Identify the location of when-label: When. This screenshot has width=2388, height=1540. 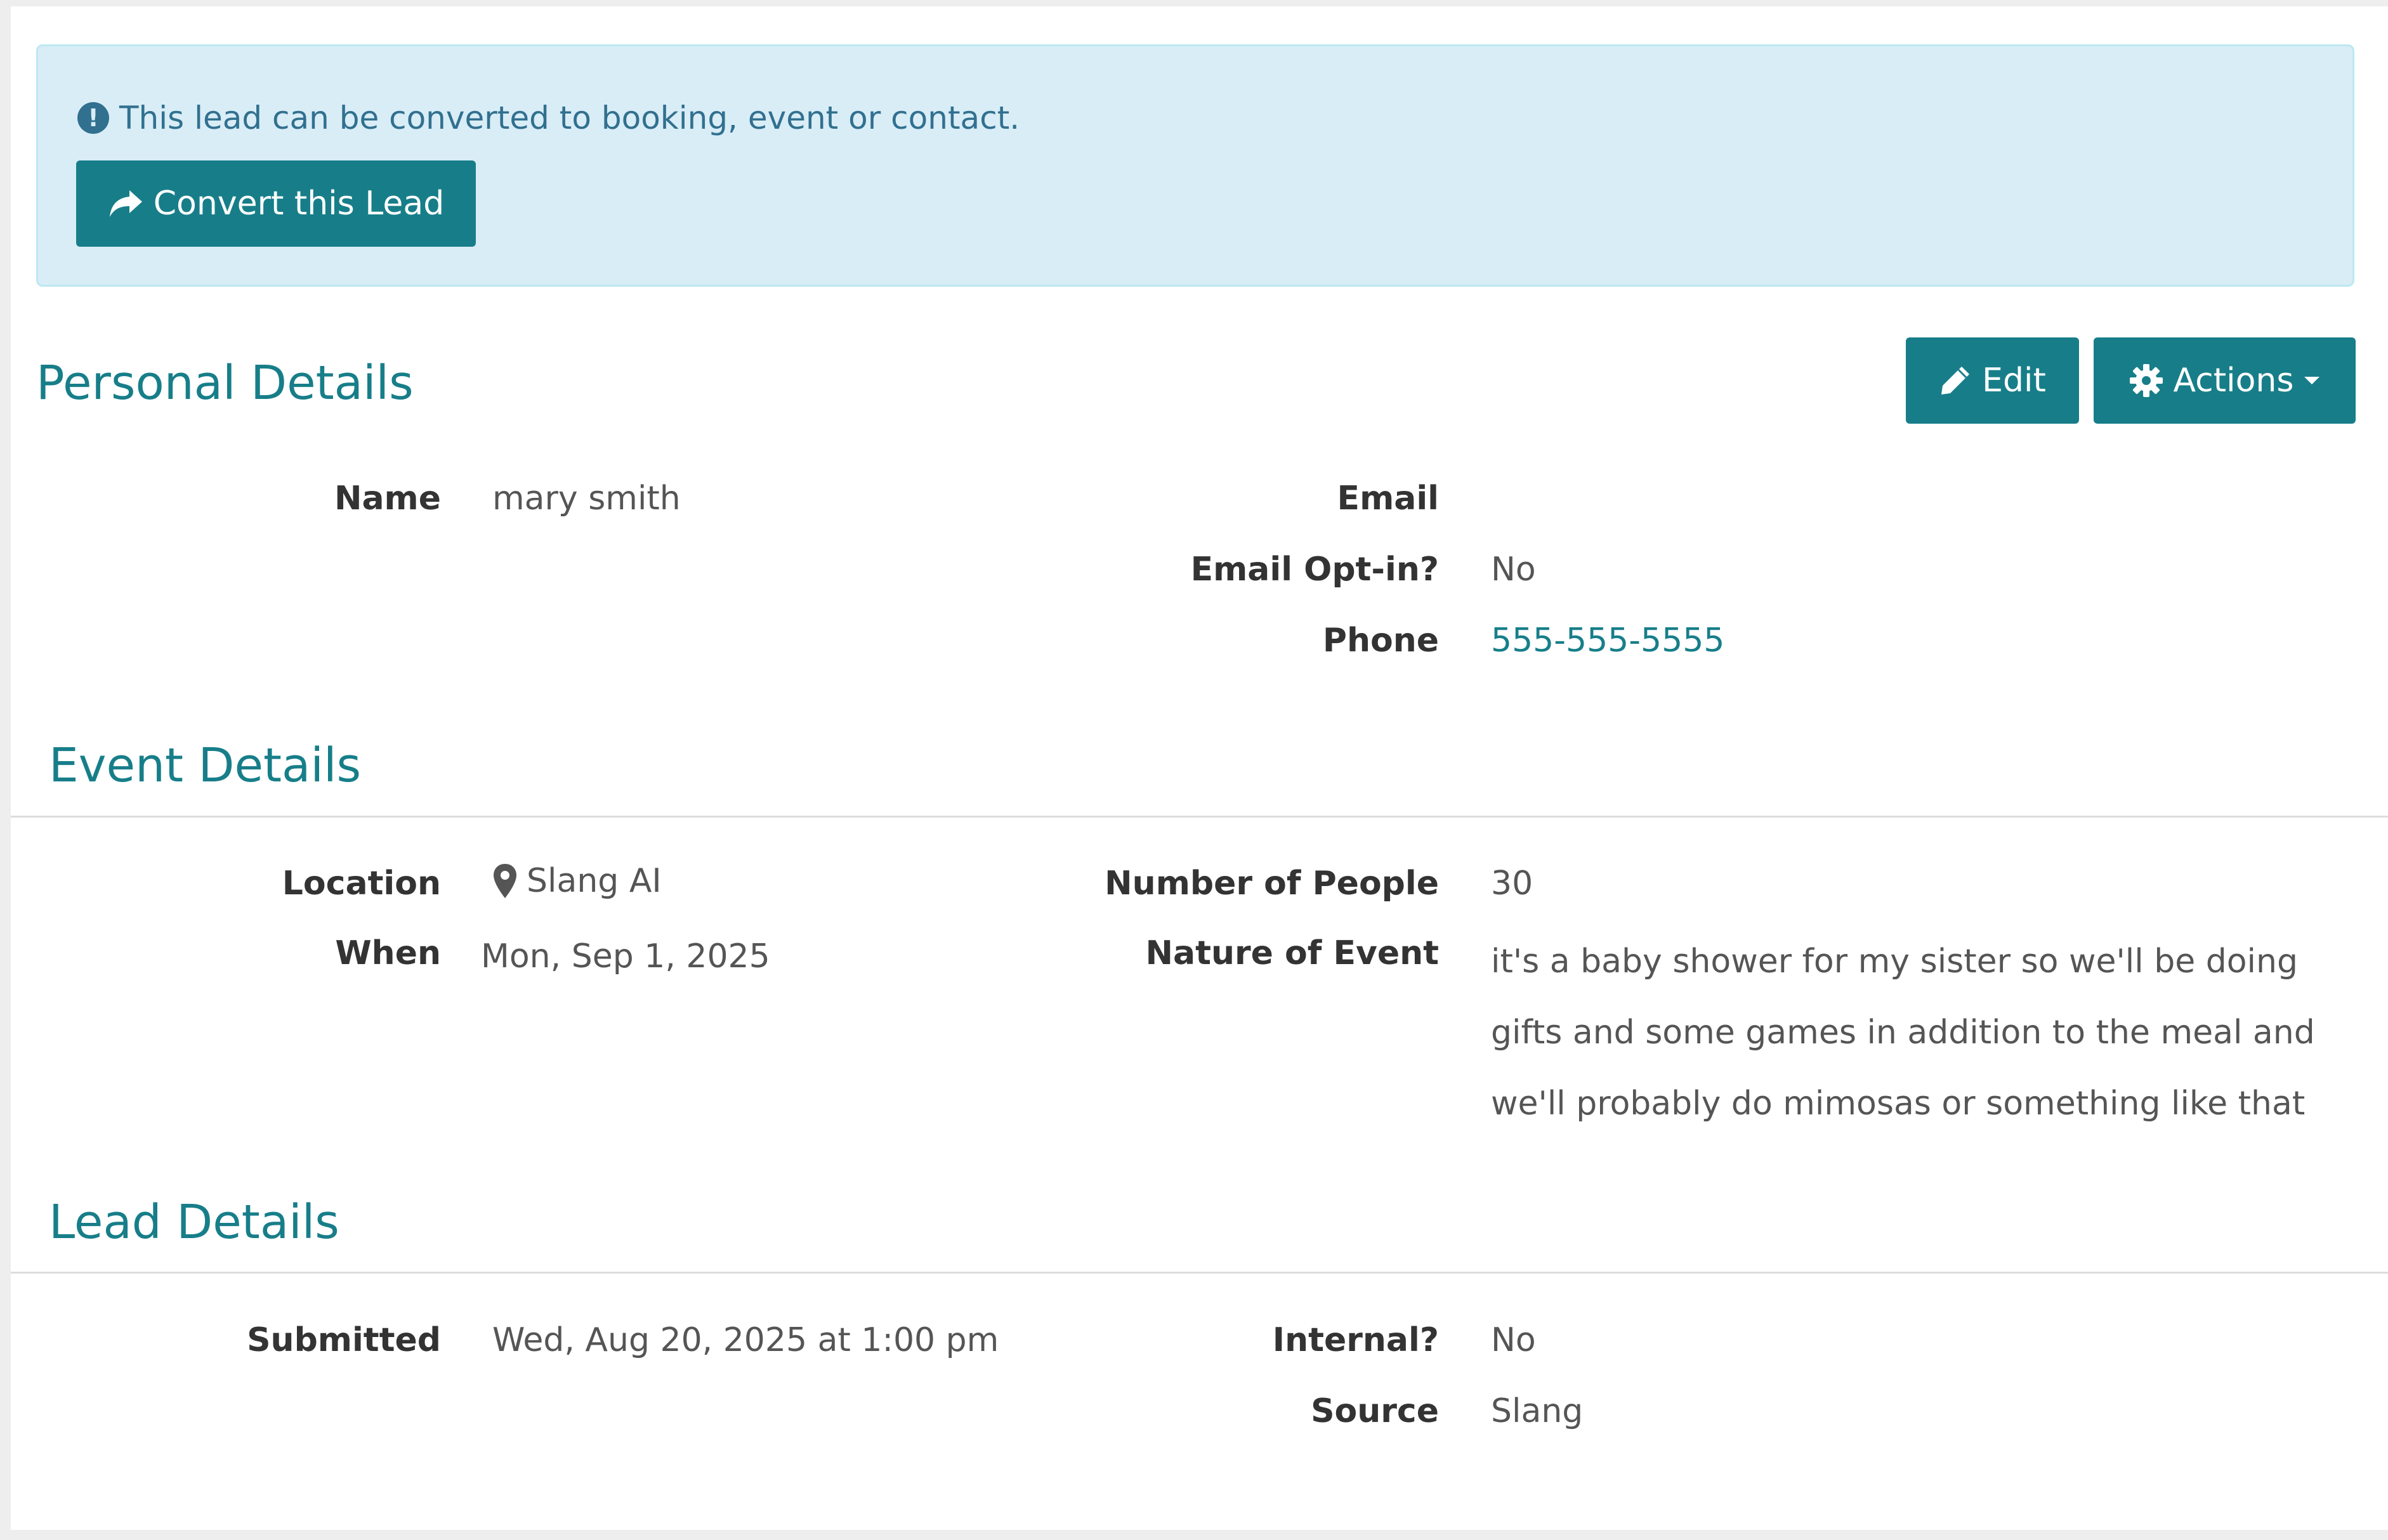
(388, 953).